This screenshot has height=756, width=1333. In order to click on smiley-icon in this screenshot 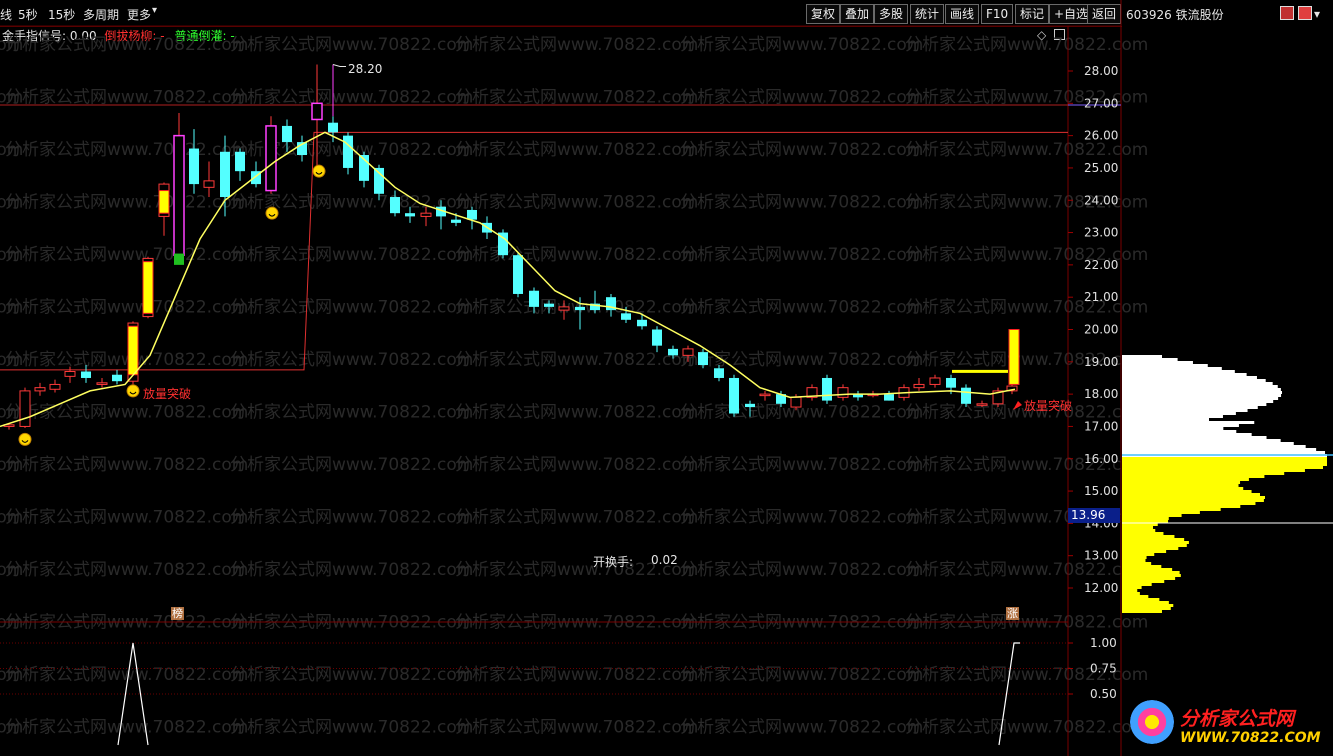, I will do `click(319, 171)`.